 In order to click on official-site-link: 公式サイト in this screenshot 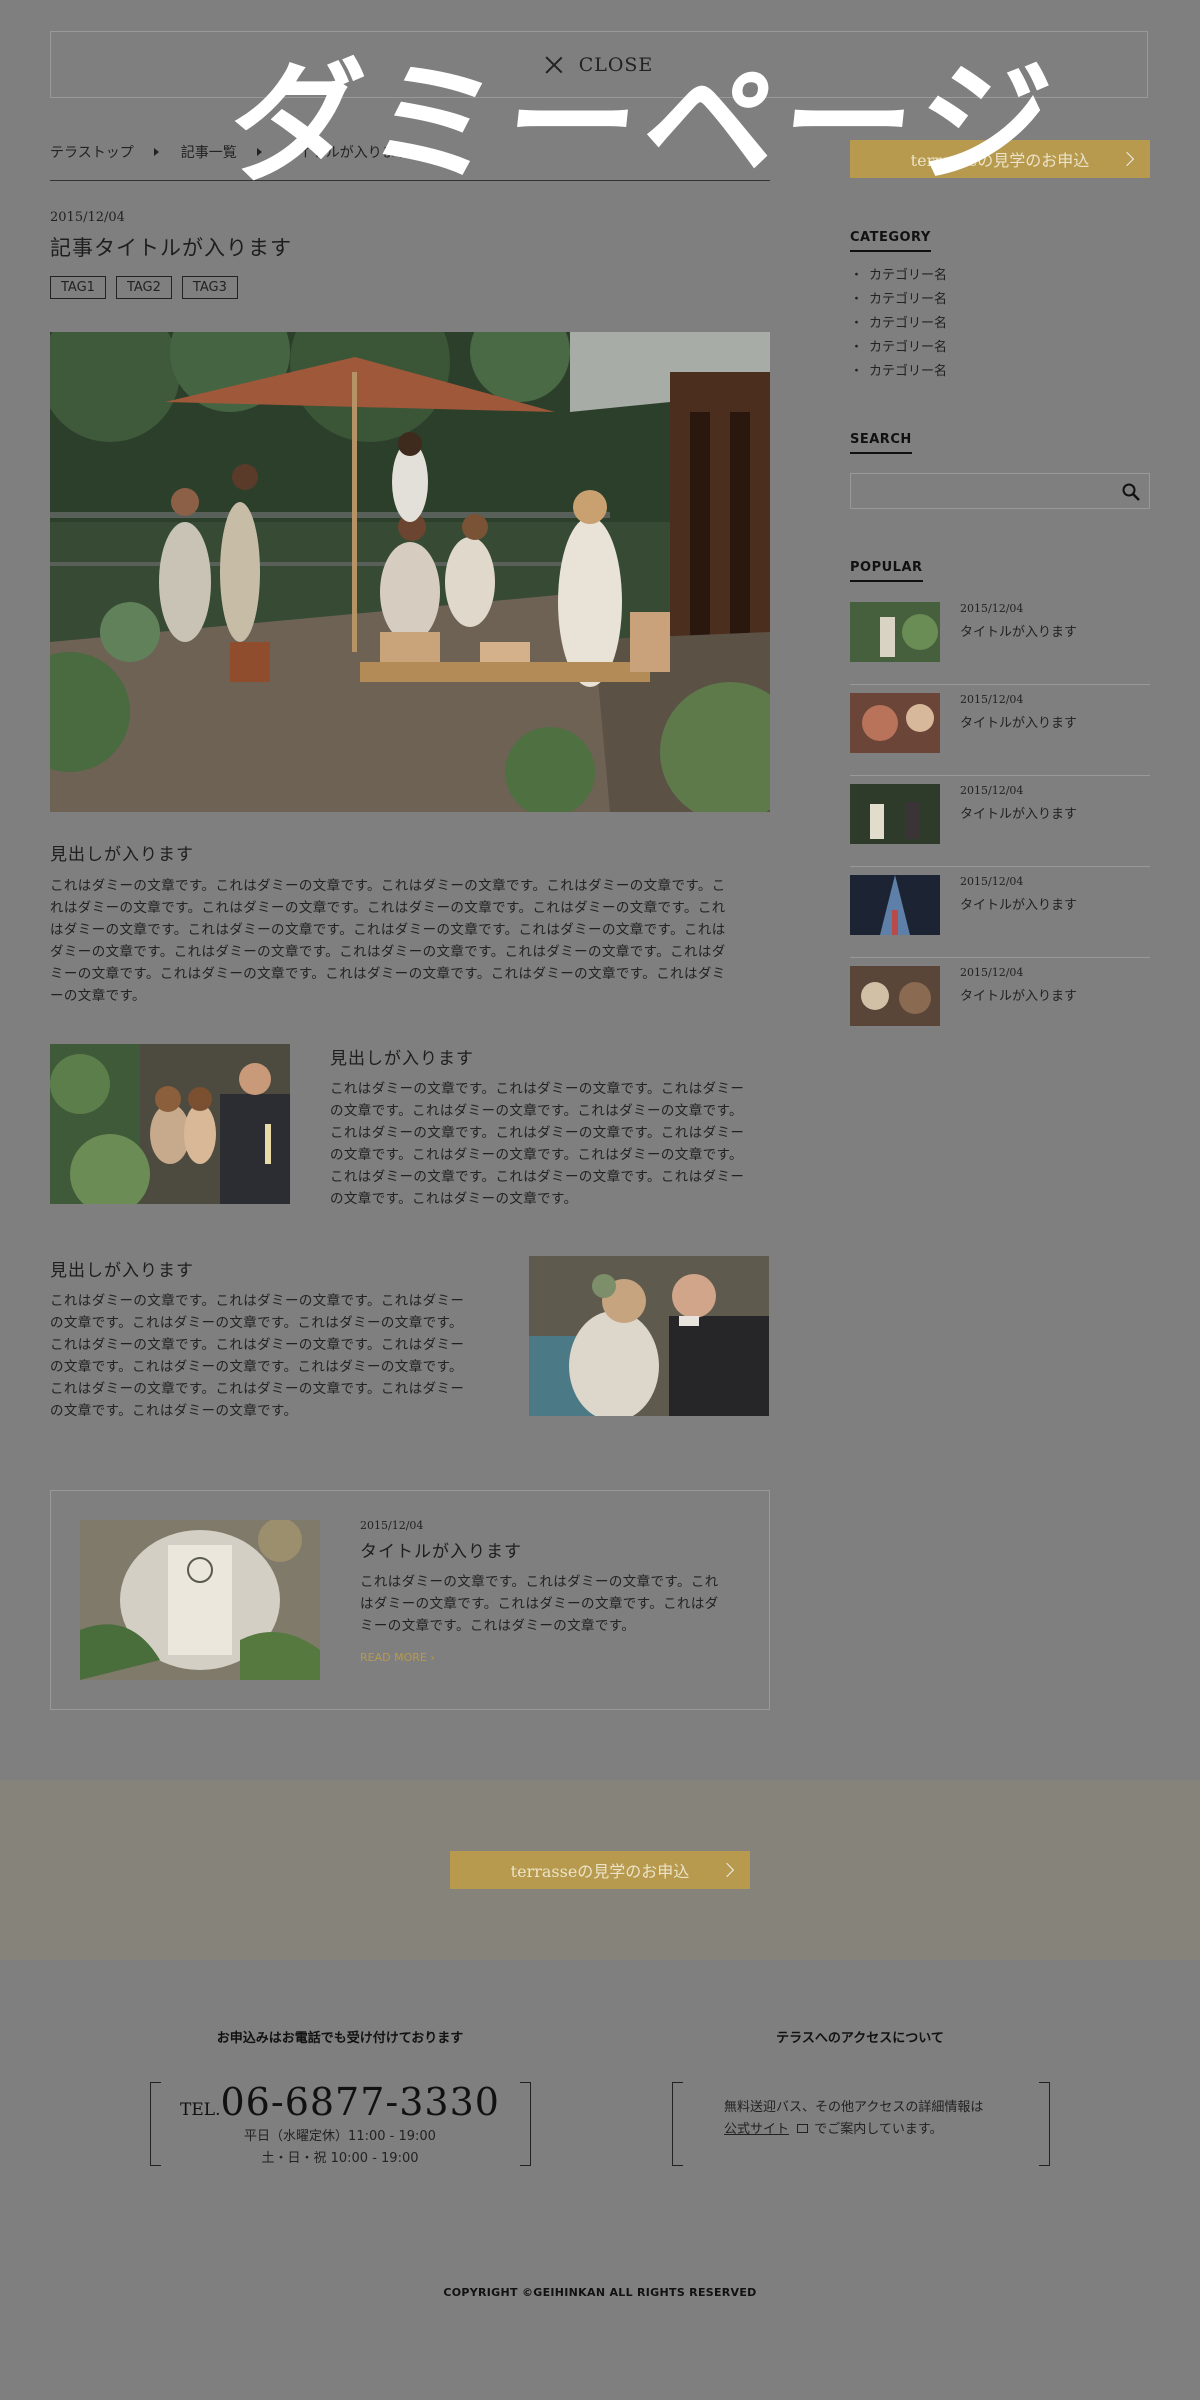, I will do `click(756, 2129)`.